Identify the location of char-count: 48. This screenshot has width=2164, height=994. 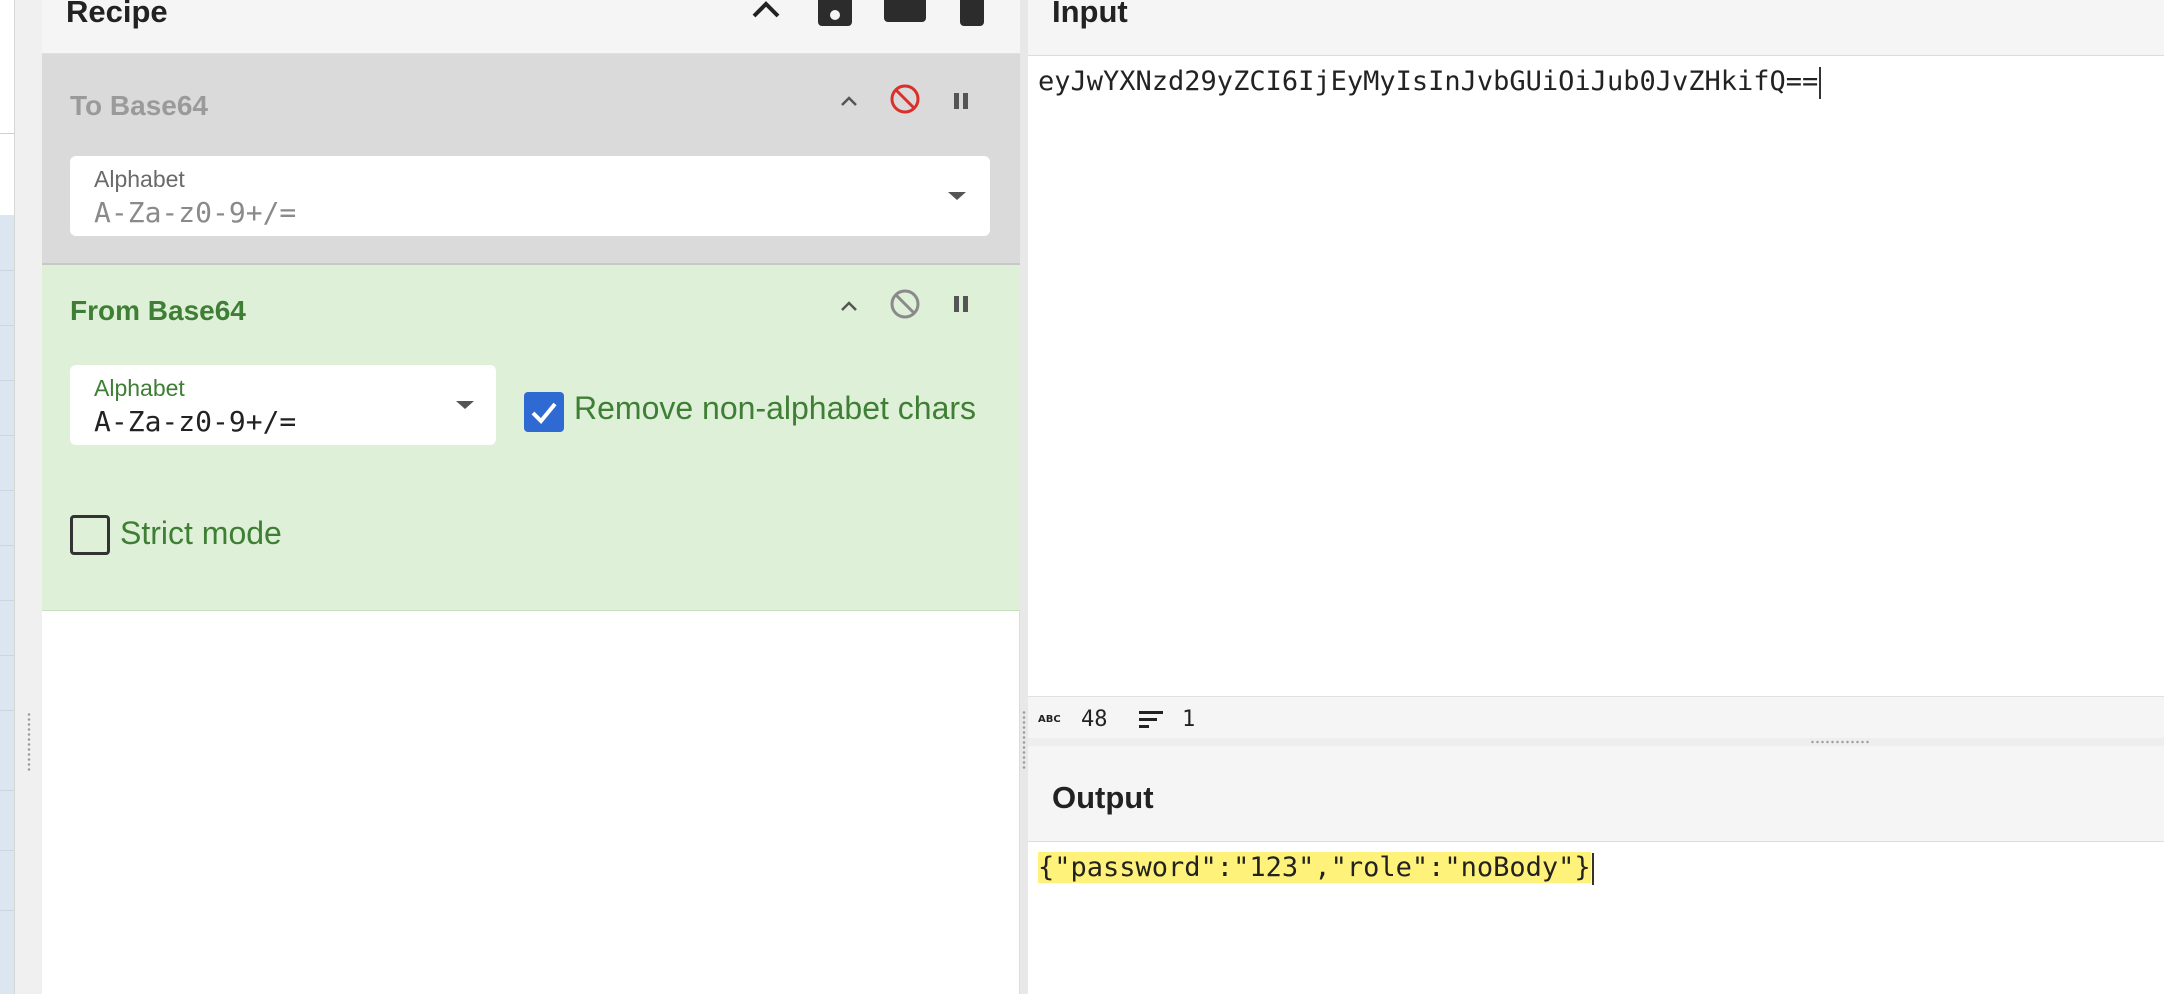
(1094, 719).